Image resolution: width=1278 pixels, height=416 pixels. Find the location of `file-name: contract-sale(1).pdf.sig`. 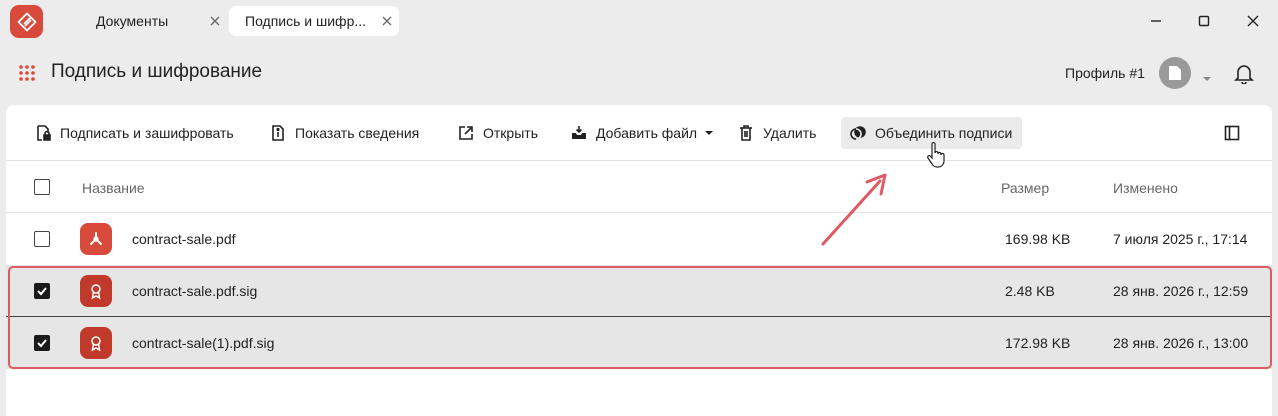

file-name: contract-sale(1).pdf.sig is located at coordinates (203, 343).